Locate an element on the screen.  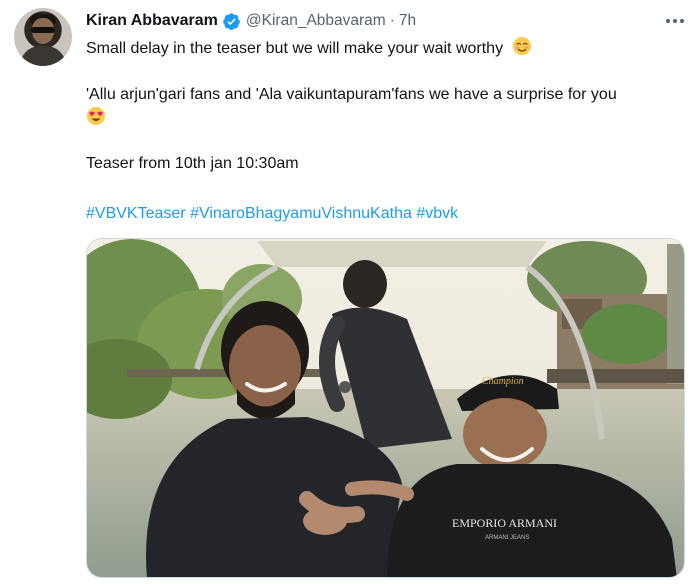
tweet-text: Teaser from 10th jan 10:30am is located at coordinates (192, 163).